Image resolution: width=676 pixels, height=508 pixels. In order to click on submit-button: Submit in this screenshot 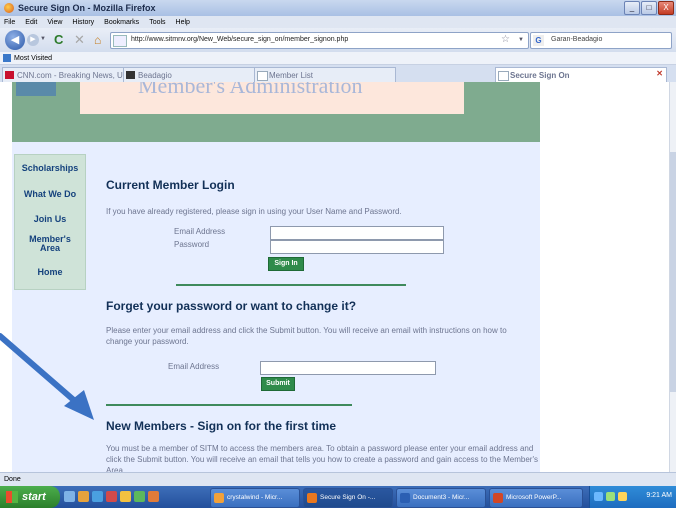, I will do `click(278, 384)`.